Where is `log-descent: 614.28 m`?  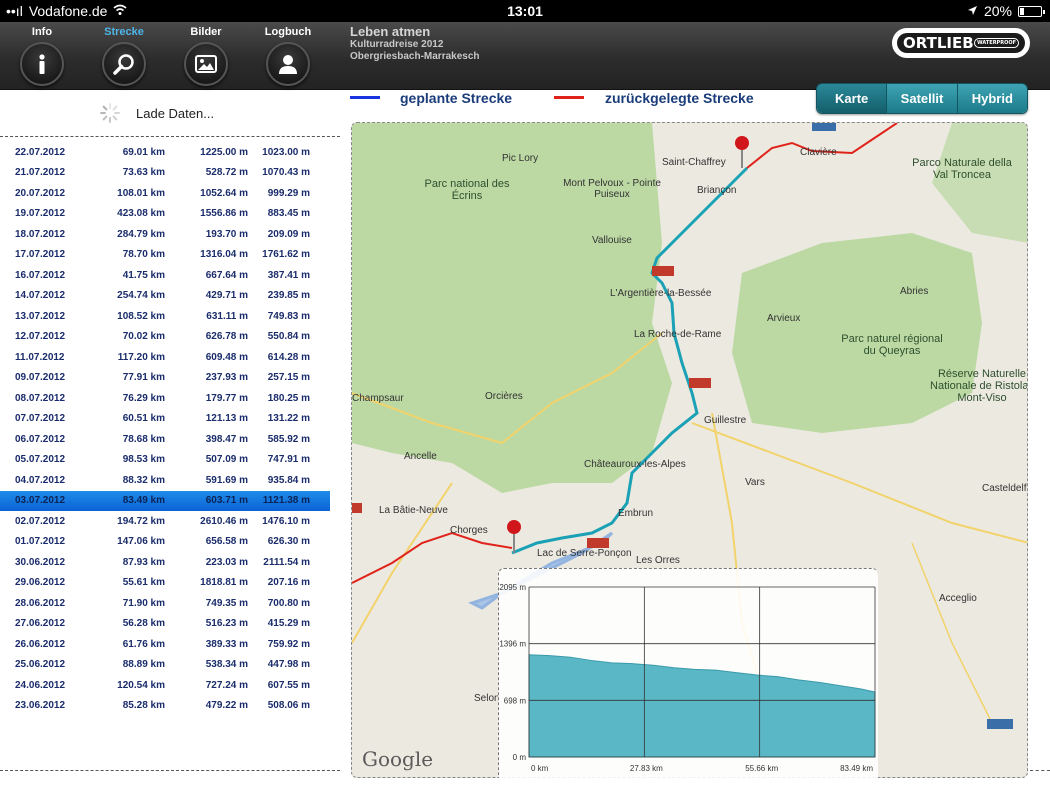
log-descent: 614.28 m is located at coordinates (288, 357).